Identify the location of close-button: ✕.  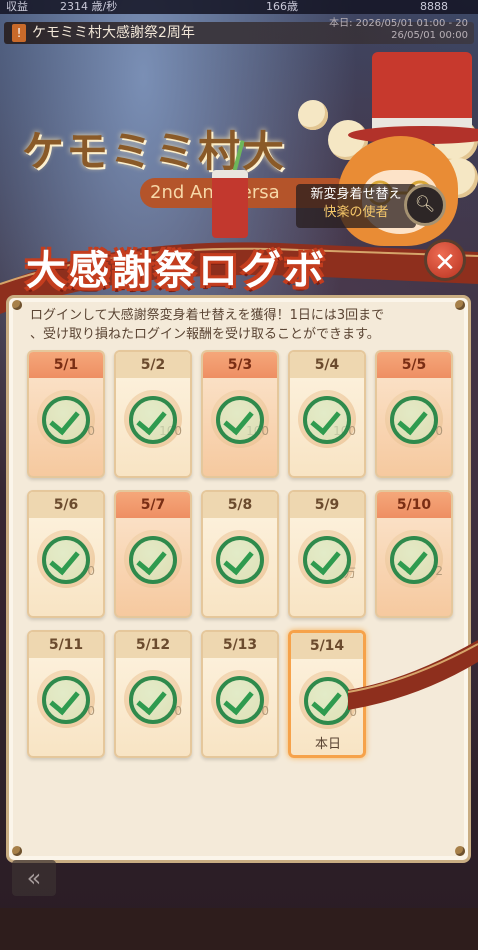
(445, 260).